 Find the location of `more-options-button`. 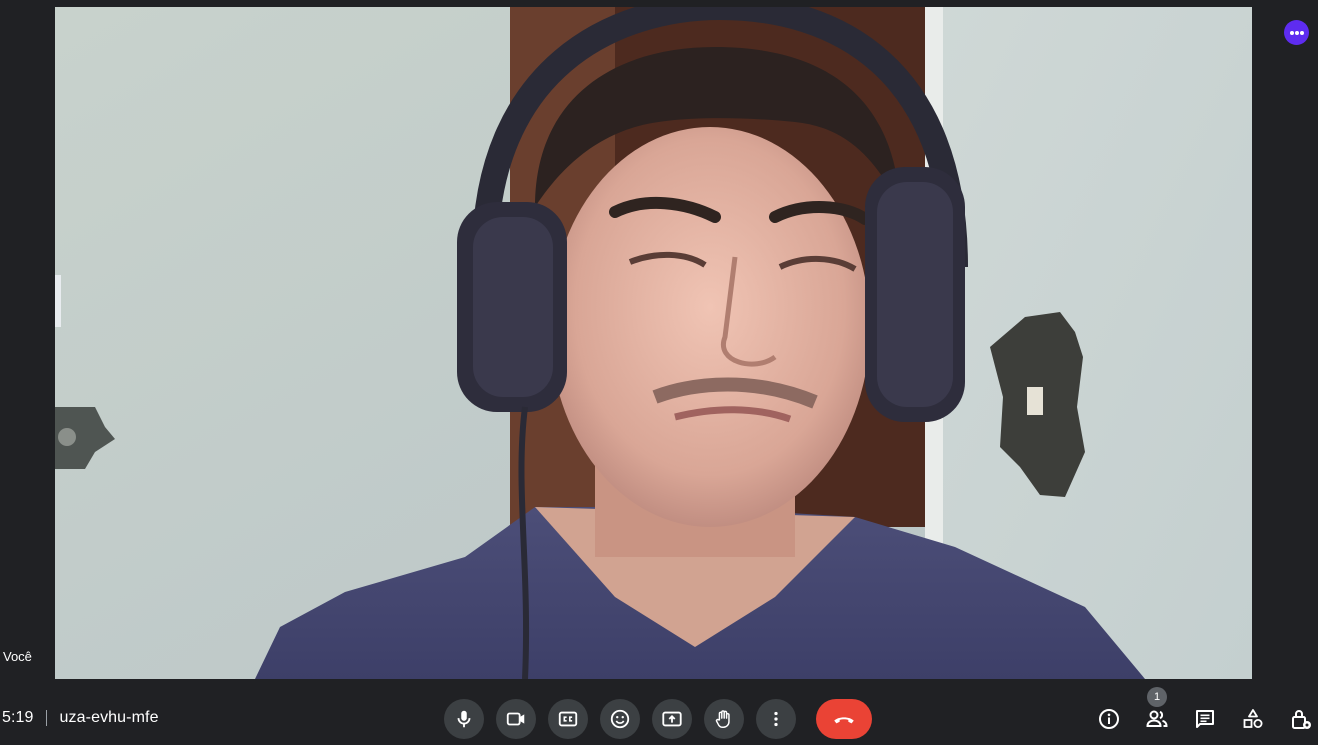

more-options-button is located at coordinates (776, 719).